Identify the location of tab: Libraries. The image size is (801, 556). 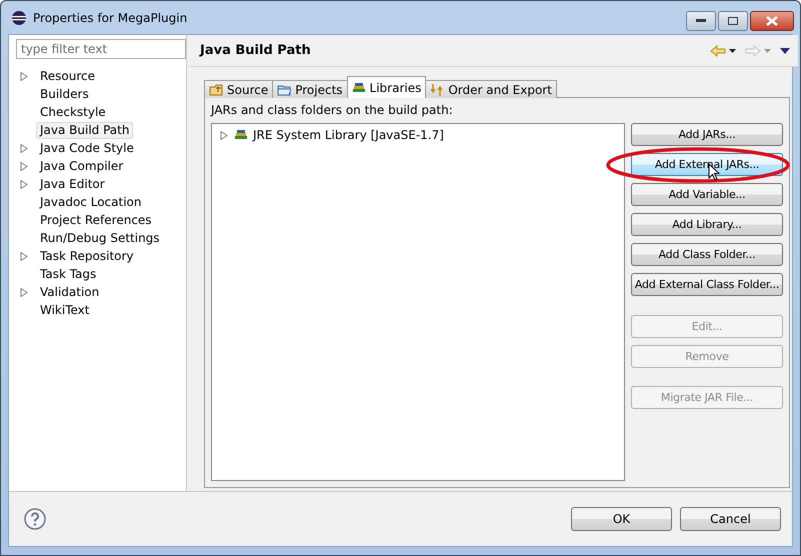
(386, 87).